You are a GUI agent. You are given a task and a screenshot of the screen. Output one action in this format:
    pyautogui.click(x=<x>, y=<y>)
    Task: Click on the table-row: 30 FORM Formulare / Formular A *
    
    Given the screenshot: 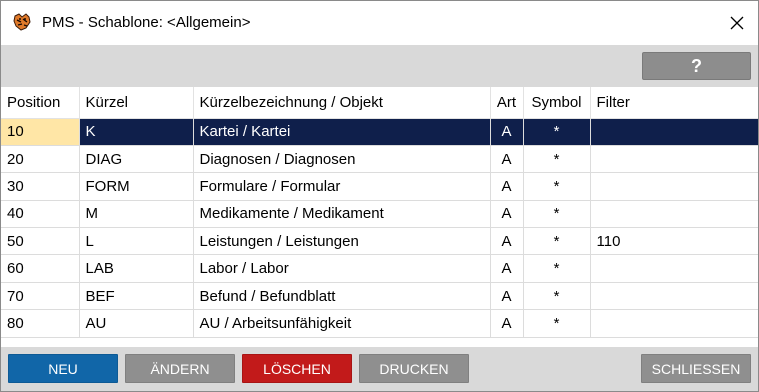 What is the action you would take?
    pyautogui.click(x=379, y=186)
    